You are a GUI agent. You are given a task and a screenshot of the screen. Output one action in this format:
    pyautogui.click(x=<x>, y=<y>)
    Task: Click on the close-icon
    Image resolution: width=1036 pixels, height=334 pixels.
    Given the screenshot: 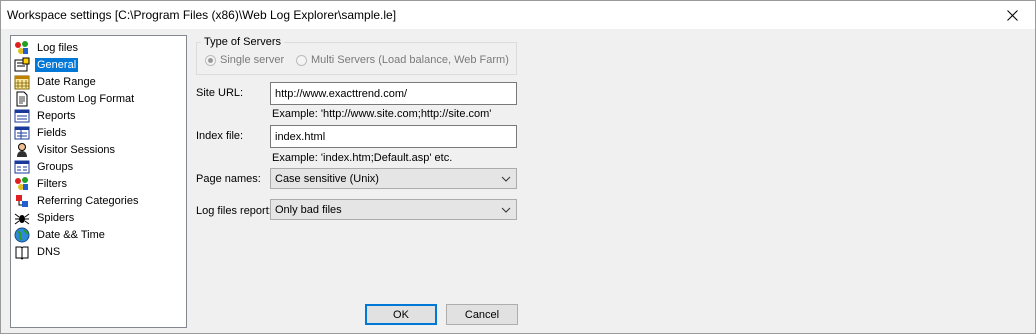 What is the action you would take?
    pyautogui.click(x=1012, y=15)
    